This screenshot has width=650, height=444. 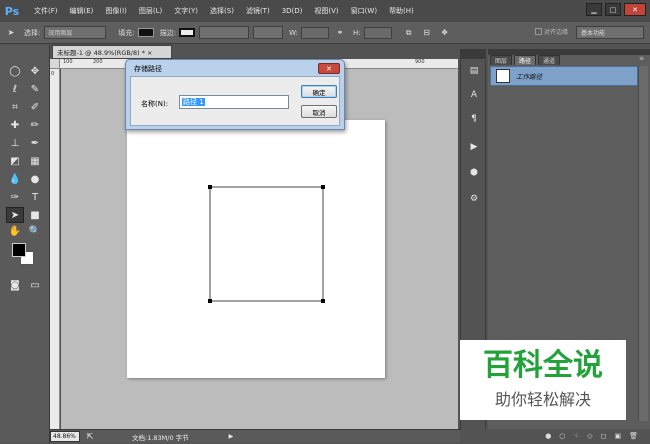 I want to click on healing-brush-tool-icon: ✚, so click(x=15, y=125).